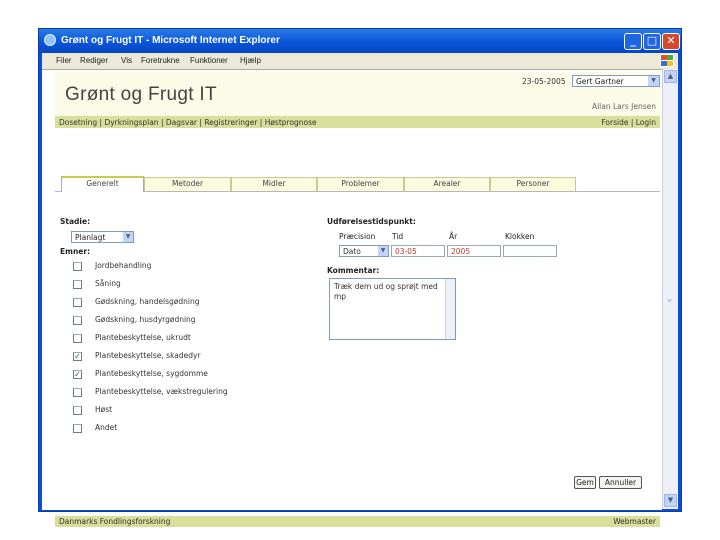 The image size is (720, 540). Describe the element at coordinates (353, 270) in the screenshot. I see `kommentar-label: Kommentar:` at that location.